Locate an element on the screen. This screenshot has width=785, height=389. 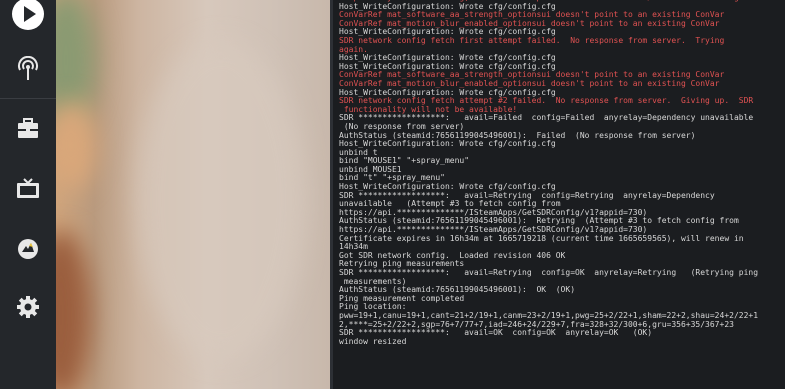
play-button is located at coordinates (28, 19).